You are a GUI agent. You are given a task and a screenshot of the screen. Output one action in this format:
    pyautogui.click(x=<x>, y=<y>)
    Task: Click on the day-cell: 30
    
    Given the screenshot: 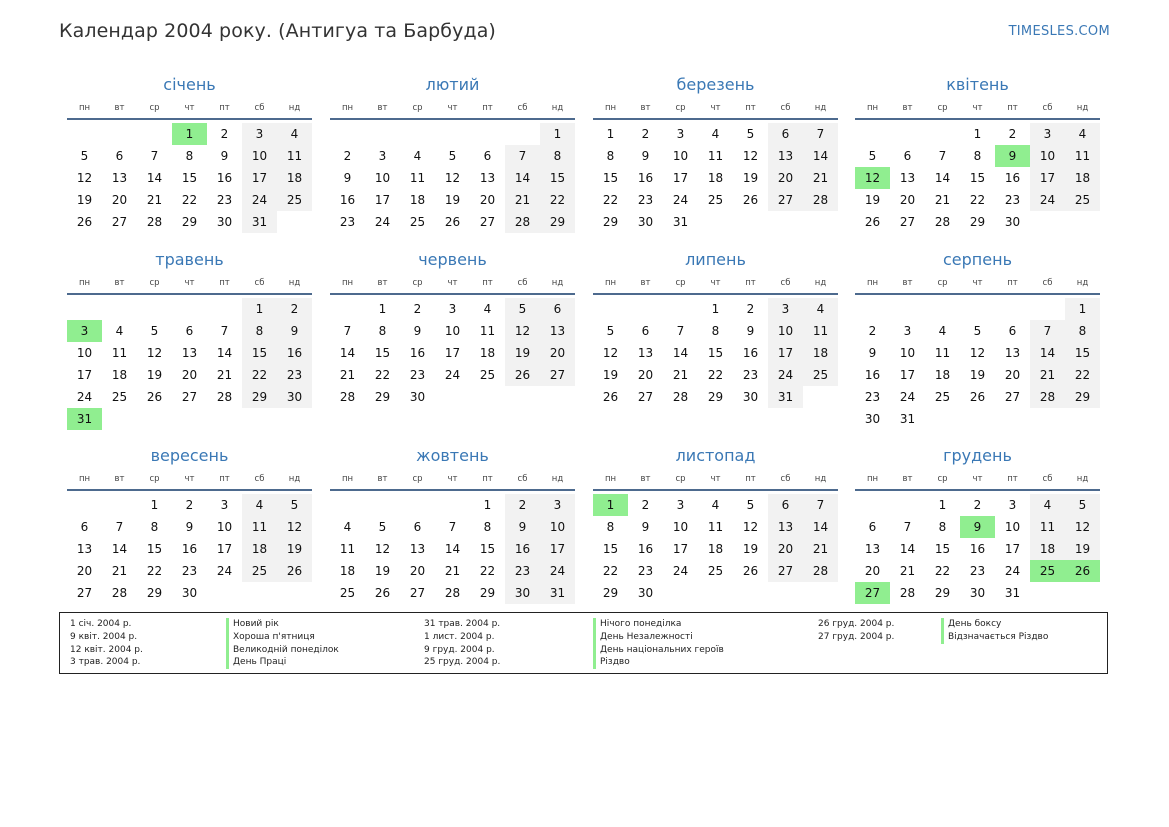 What is the action you would take?
    pyautogui.click(x=977, y=593)
    